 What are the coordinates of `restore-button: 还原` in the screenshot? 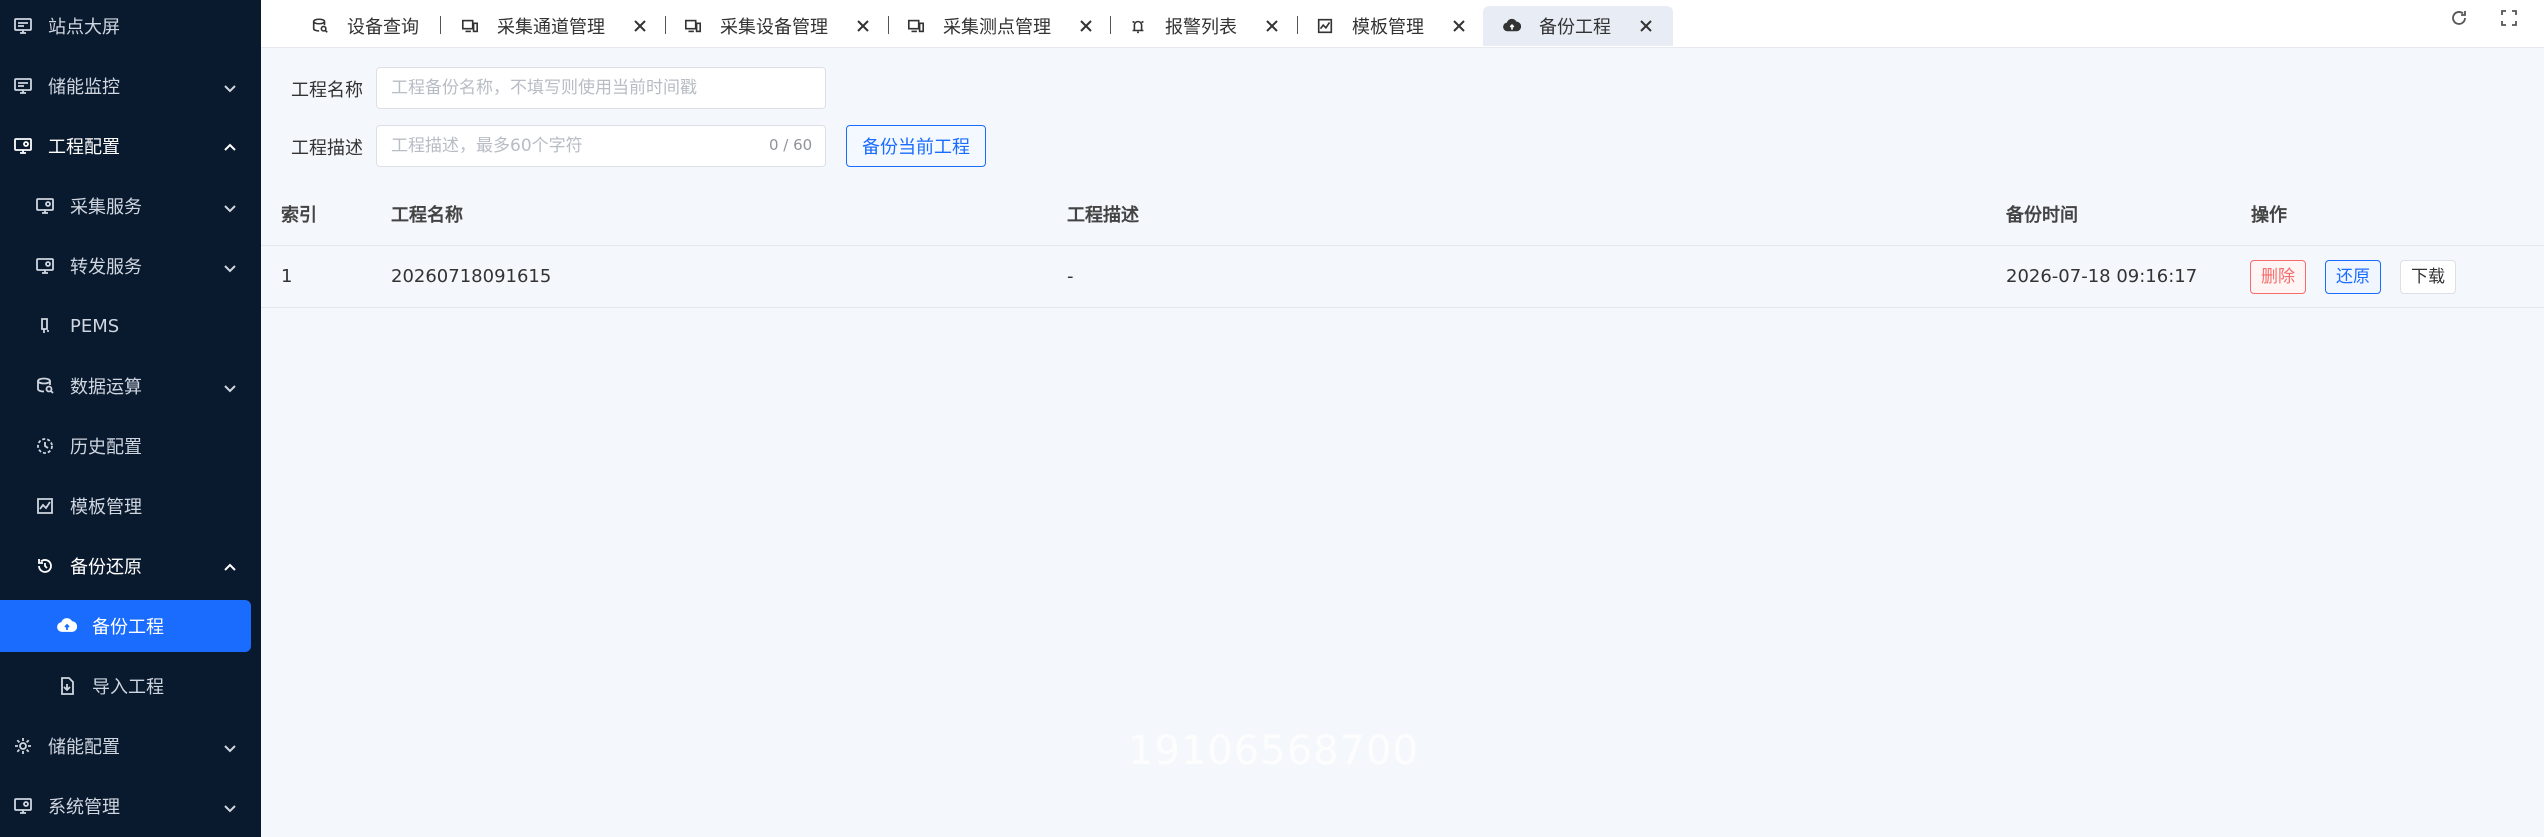 It's located at (2353, 277).